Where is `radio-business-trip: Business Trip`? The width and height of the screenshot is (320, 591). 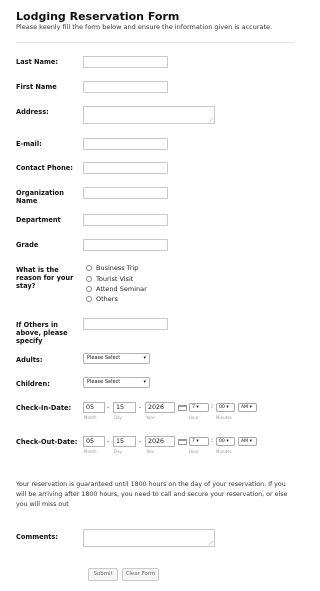
radio-business-trip: Business Trip is located at coordinates (112, 268).